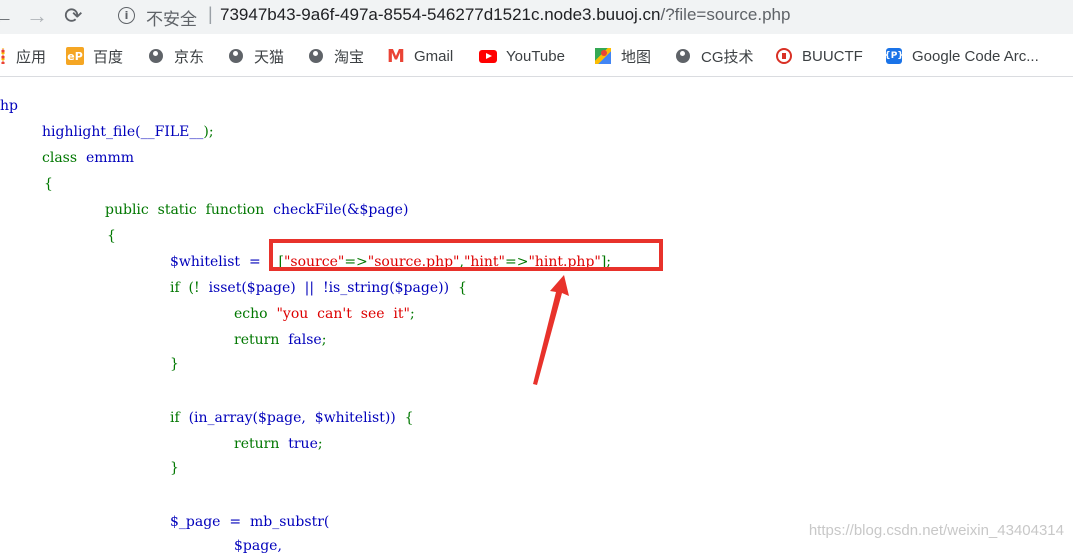 This screenshot has height=555, width=1073. I want to click on bookmark-label: YouTube, so click(535, 56).